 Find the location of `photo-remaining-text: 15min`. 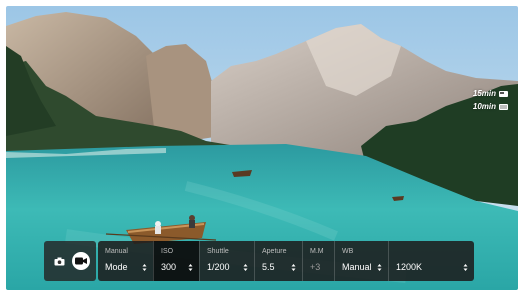

photo-remaining-text: 15min is located at coordinates (484, 93).